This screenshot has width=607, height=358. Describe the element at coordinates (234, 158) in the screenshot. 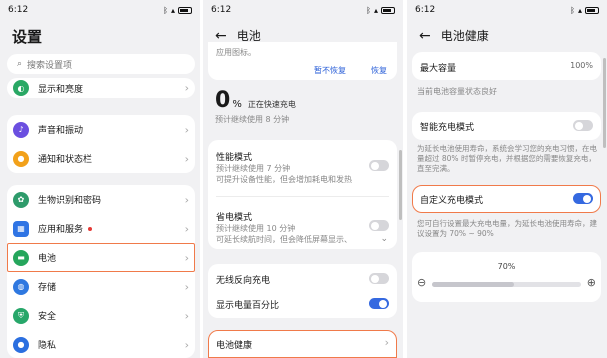

I see `performance-mode-title: 性能模式` at that location.